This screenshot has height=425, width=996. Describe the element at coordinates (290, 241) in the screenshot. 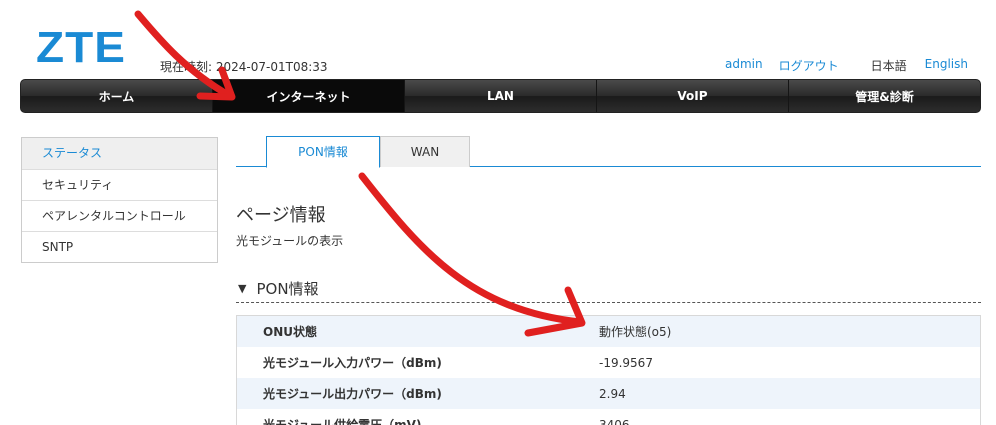

I see `page-description: 光モジュールの表示` at that location.